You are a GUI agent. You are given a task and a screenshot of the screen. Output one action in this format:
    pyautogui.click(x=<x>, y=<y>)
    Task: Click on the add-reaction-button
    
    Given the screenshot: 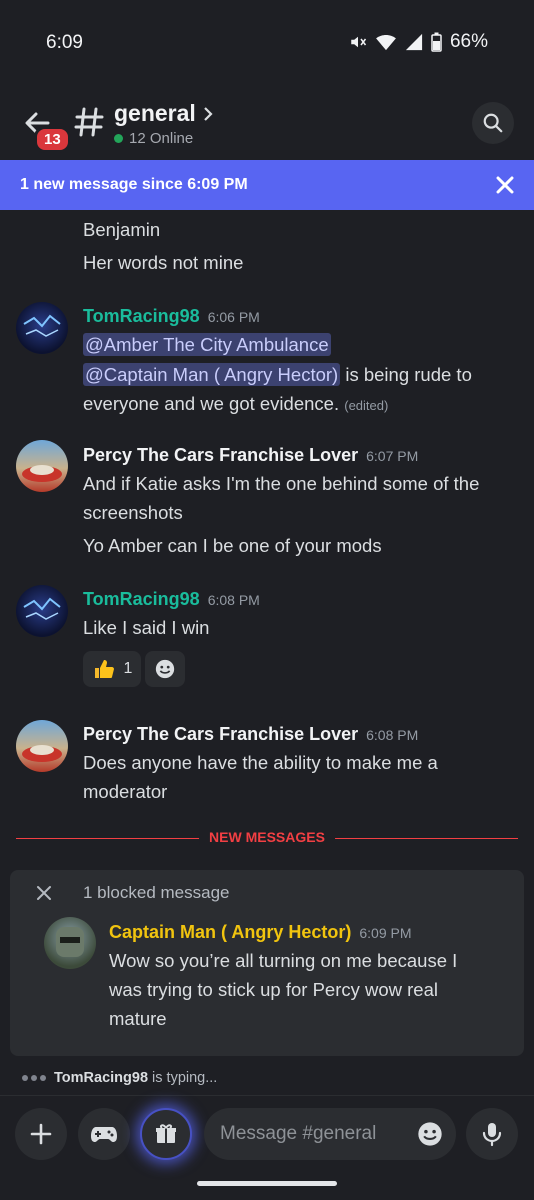 What is the action you would take?
    pyautogui.click(x=165, y=669)
    